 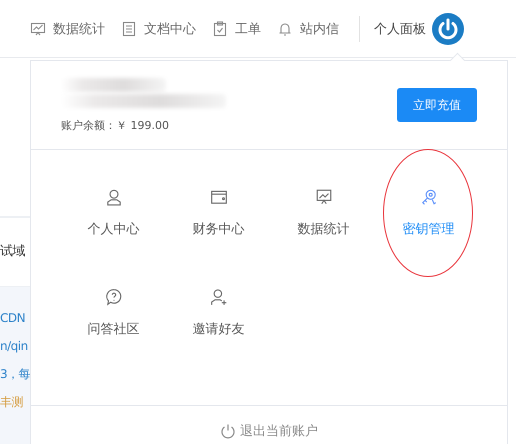 I want to click on wallet-icon, so click(x=218, y=197).